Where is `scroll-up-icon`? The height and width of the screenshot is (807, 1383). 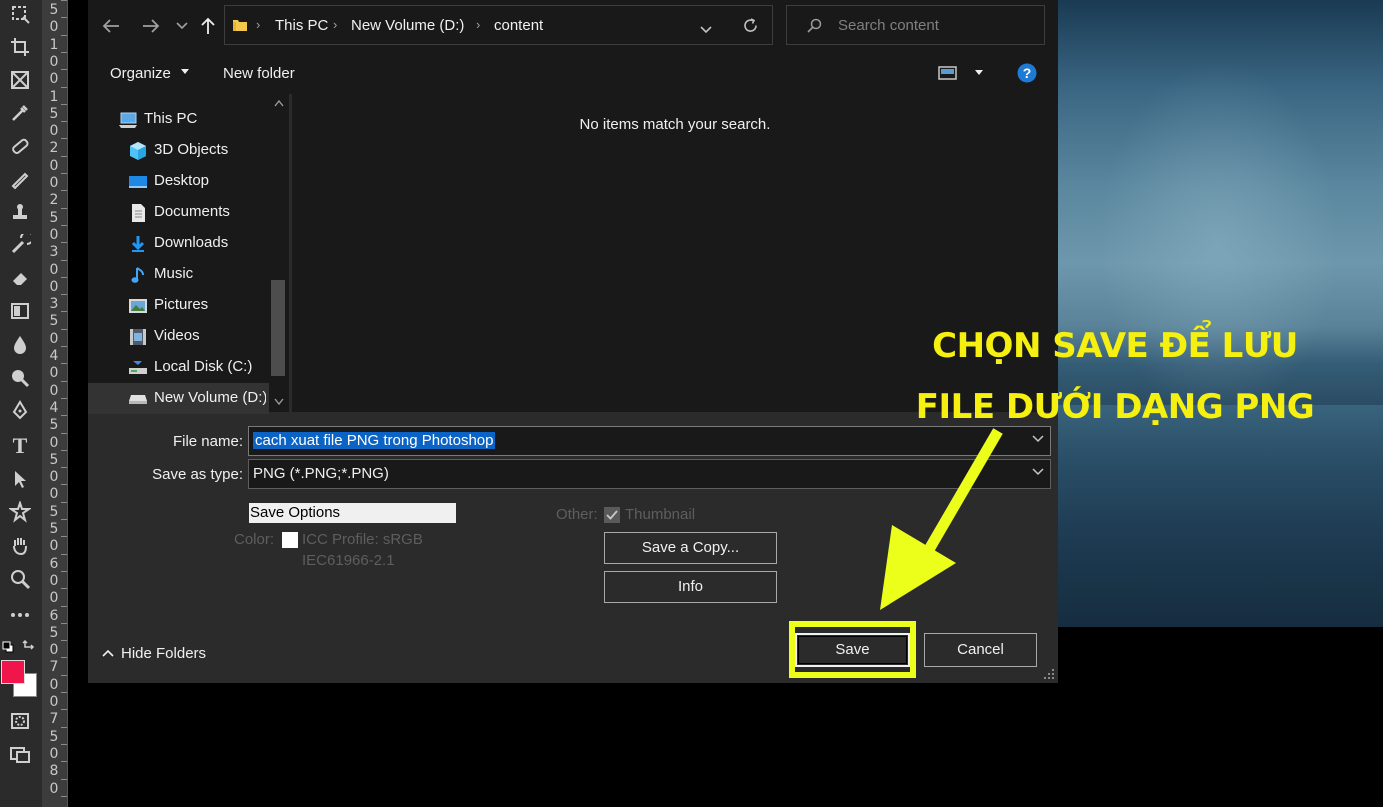
scroll-up-icon is located at coordinates (279, 103).